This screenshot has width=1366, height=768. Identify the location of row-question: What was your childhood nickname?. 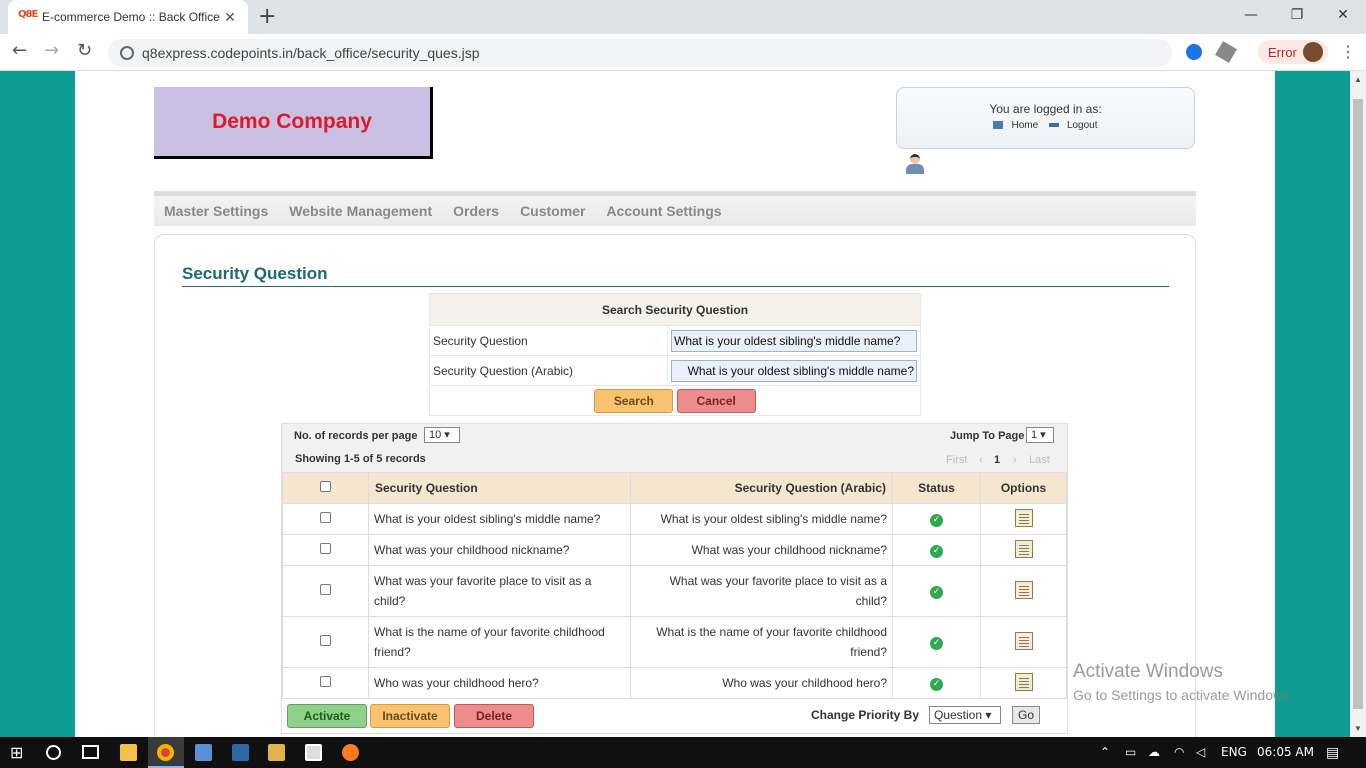
(499, 550).